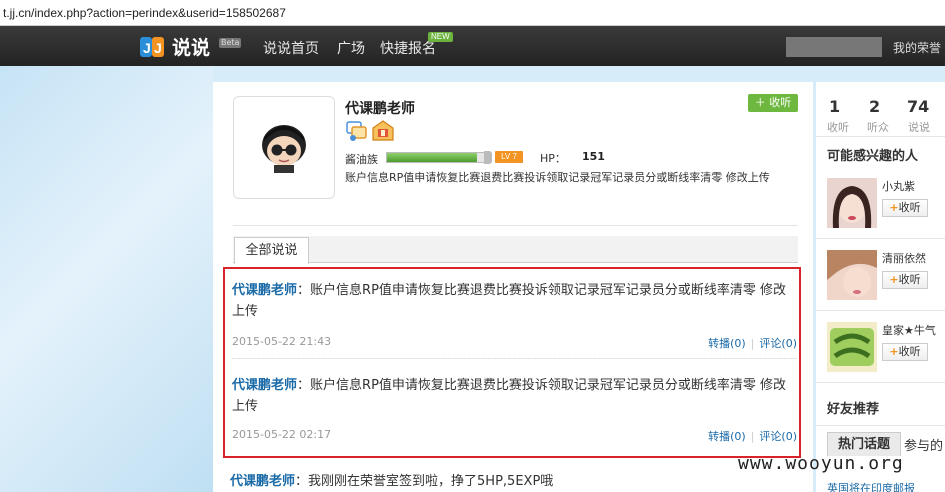  Describe the element at coordinates (281, 434) in the screenshot. I see `post-time: 2015-05-22 02:17` at that location.